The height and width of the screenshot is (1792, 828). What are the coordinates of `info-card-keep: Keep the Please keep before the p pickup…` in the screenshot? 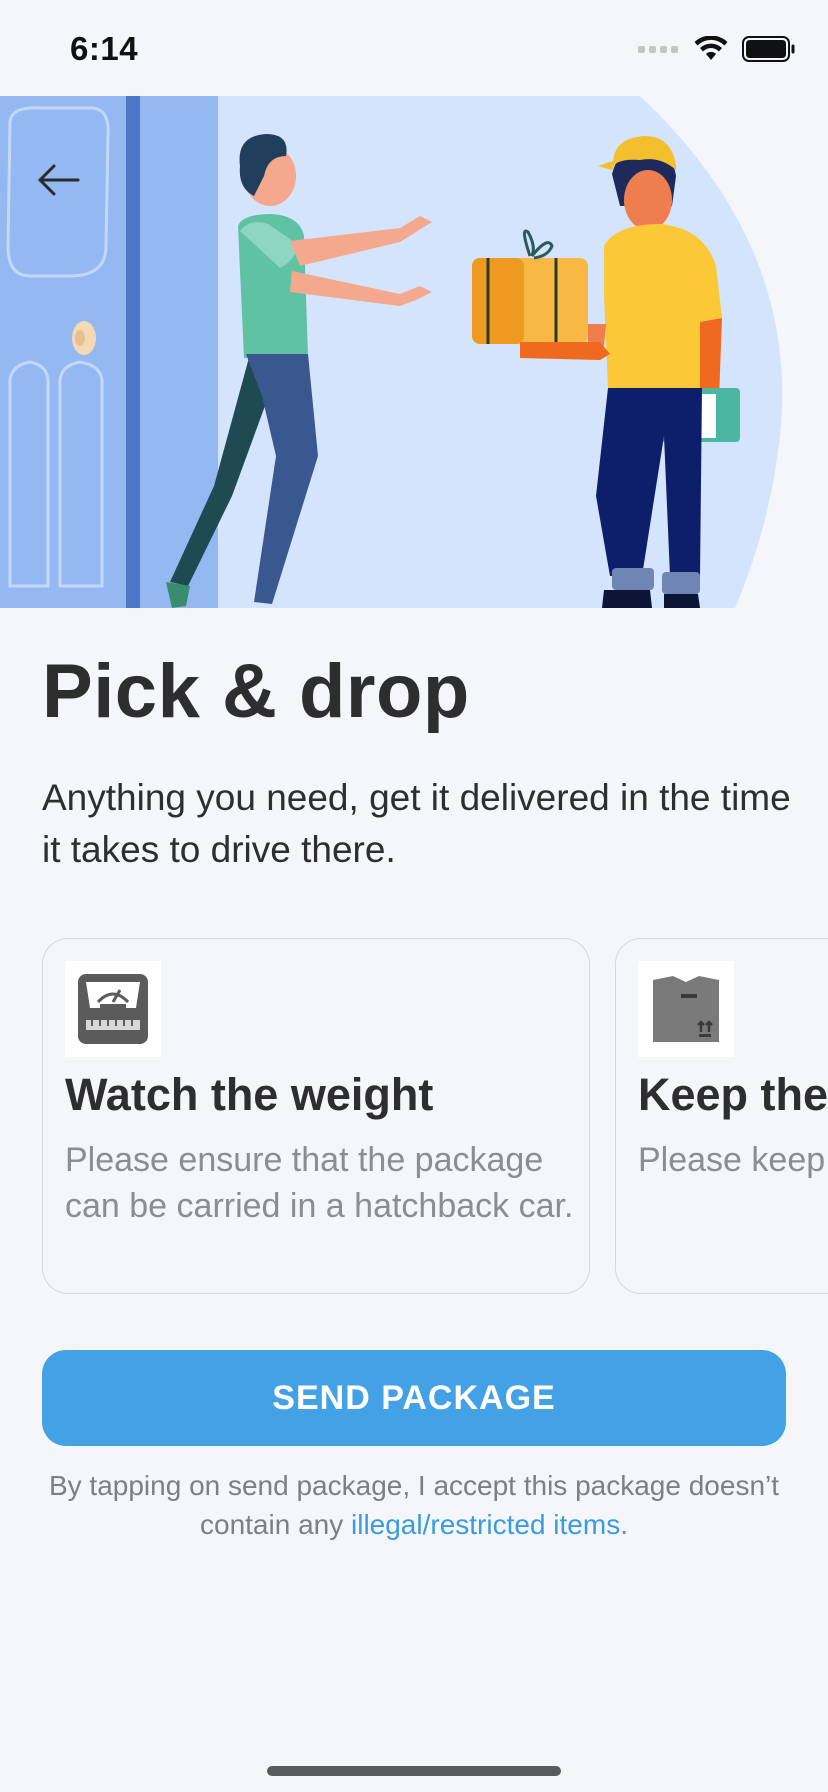 It's located at (721, 1116).